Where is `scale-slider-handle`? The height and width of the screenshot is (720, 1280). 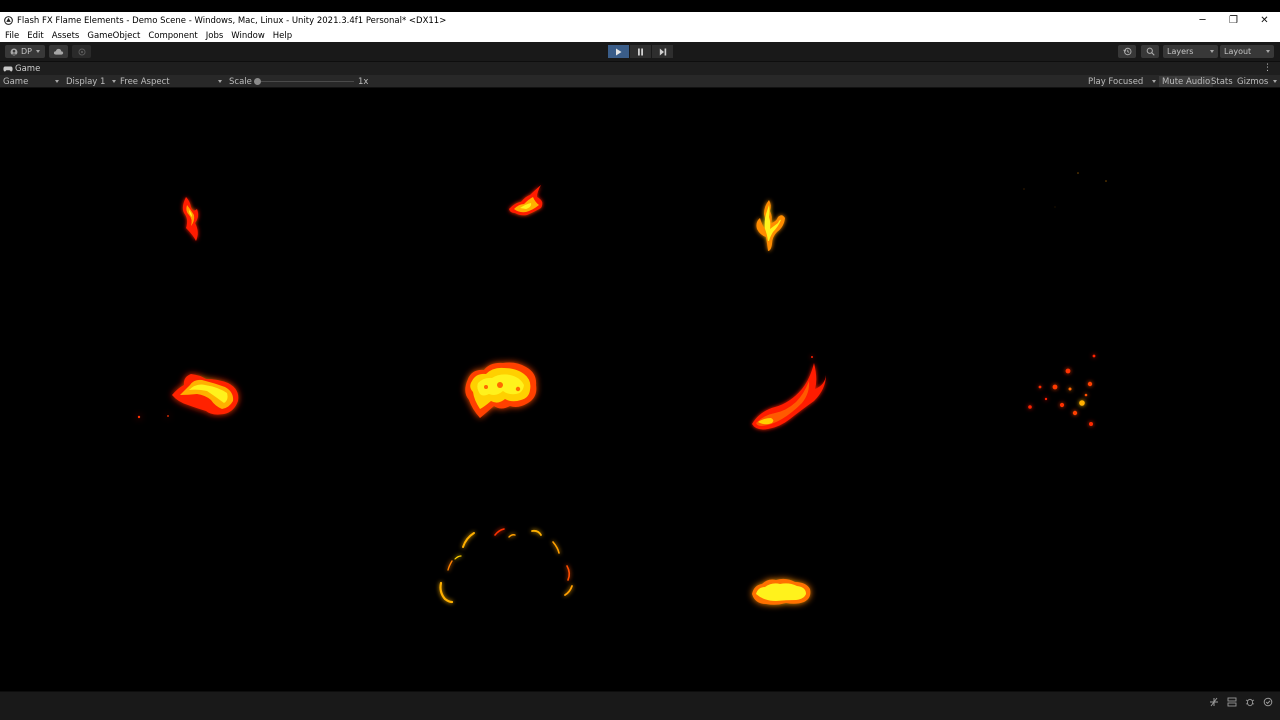
scale-slider-handle is located at coordinates (257, 81).